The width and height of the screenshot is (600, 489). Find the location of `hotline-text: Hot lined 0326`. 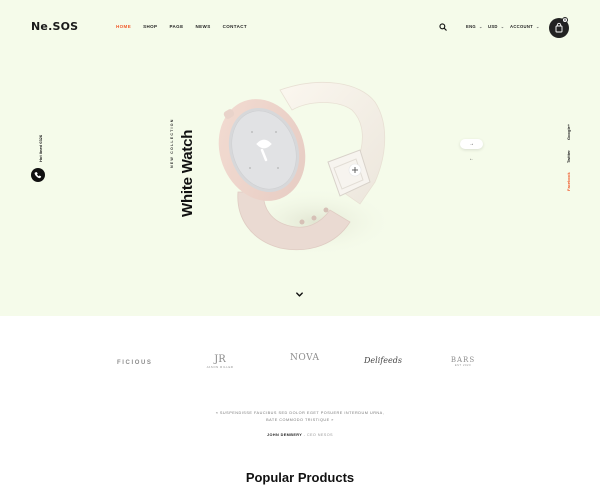

hotline-text: Hot lined 0326 is located at coordinates (40, 148).